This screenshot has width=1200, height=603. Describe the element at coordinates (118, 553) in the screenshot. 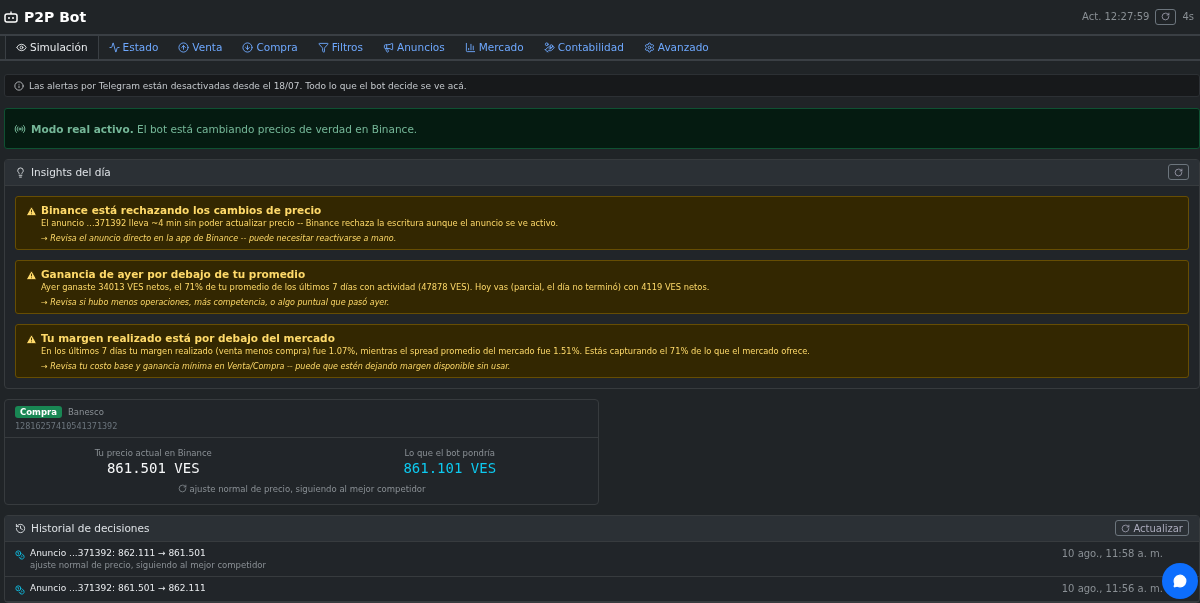

I see `decision-title: Anuncio ...371392: 862.111 → 861.501` at that location.